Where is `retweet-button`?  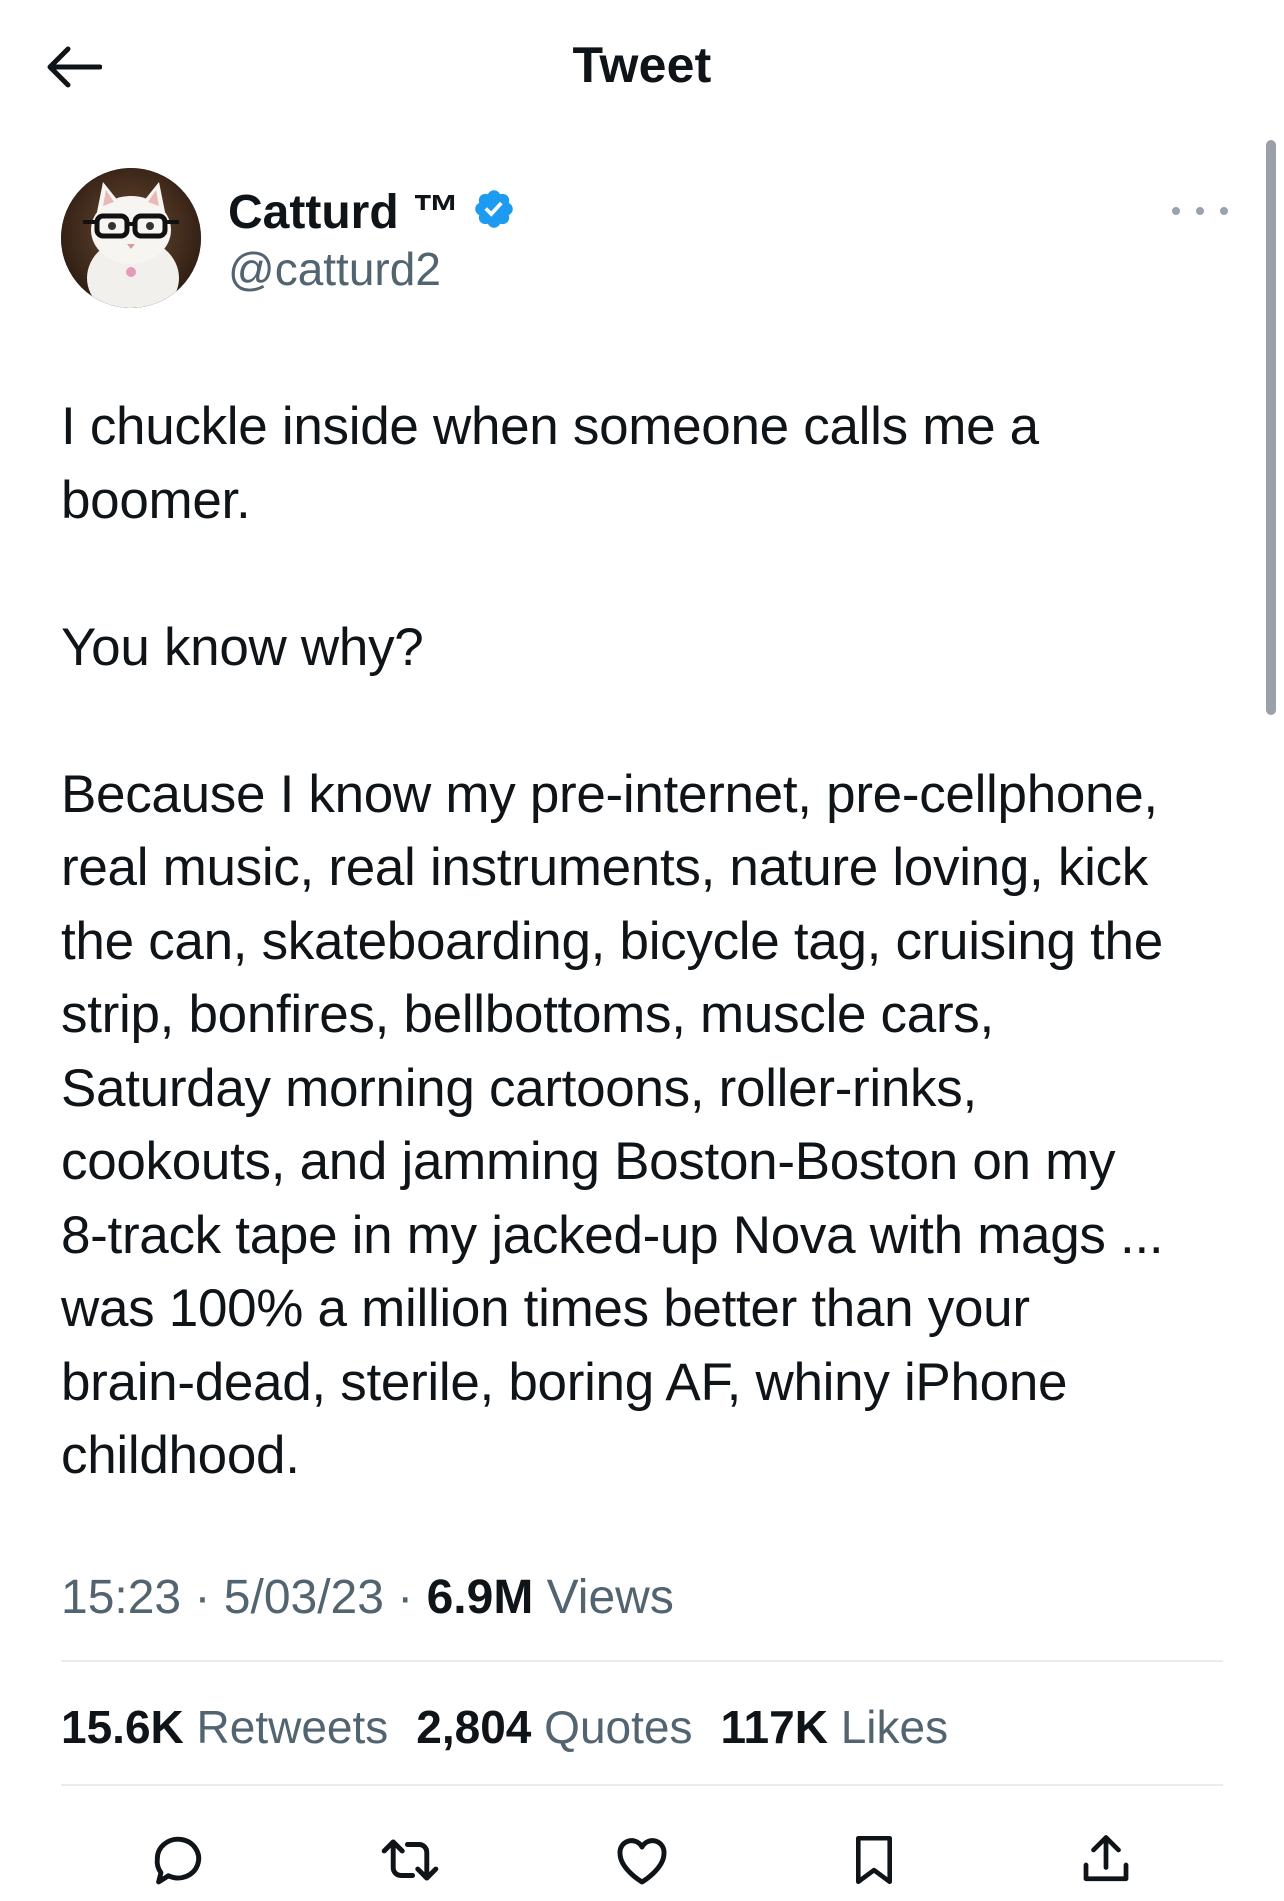 retweet-button is located at coordinates (410, 1860).